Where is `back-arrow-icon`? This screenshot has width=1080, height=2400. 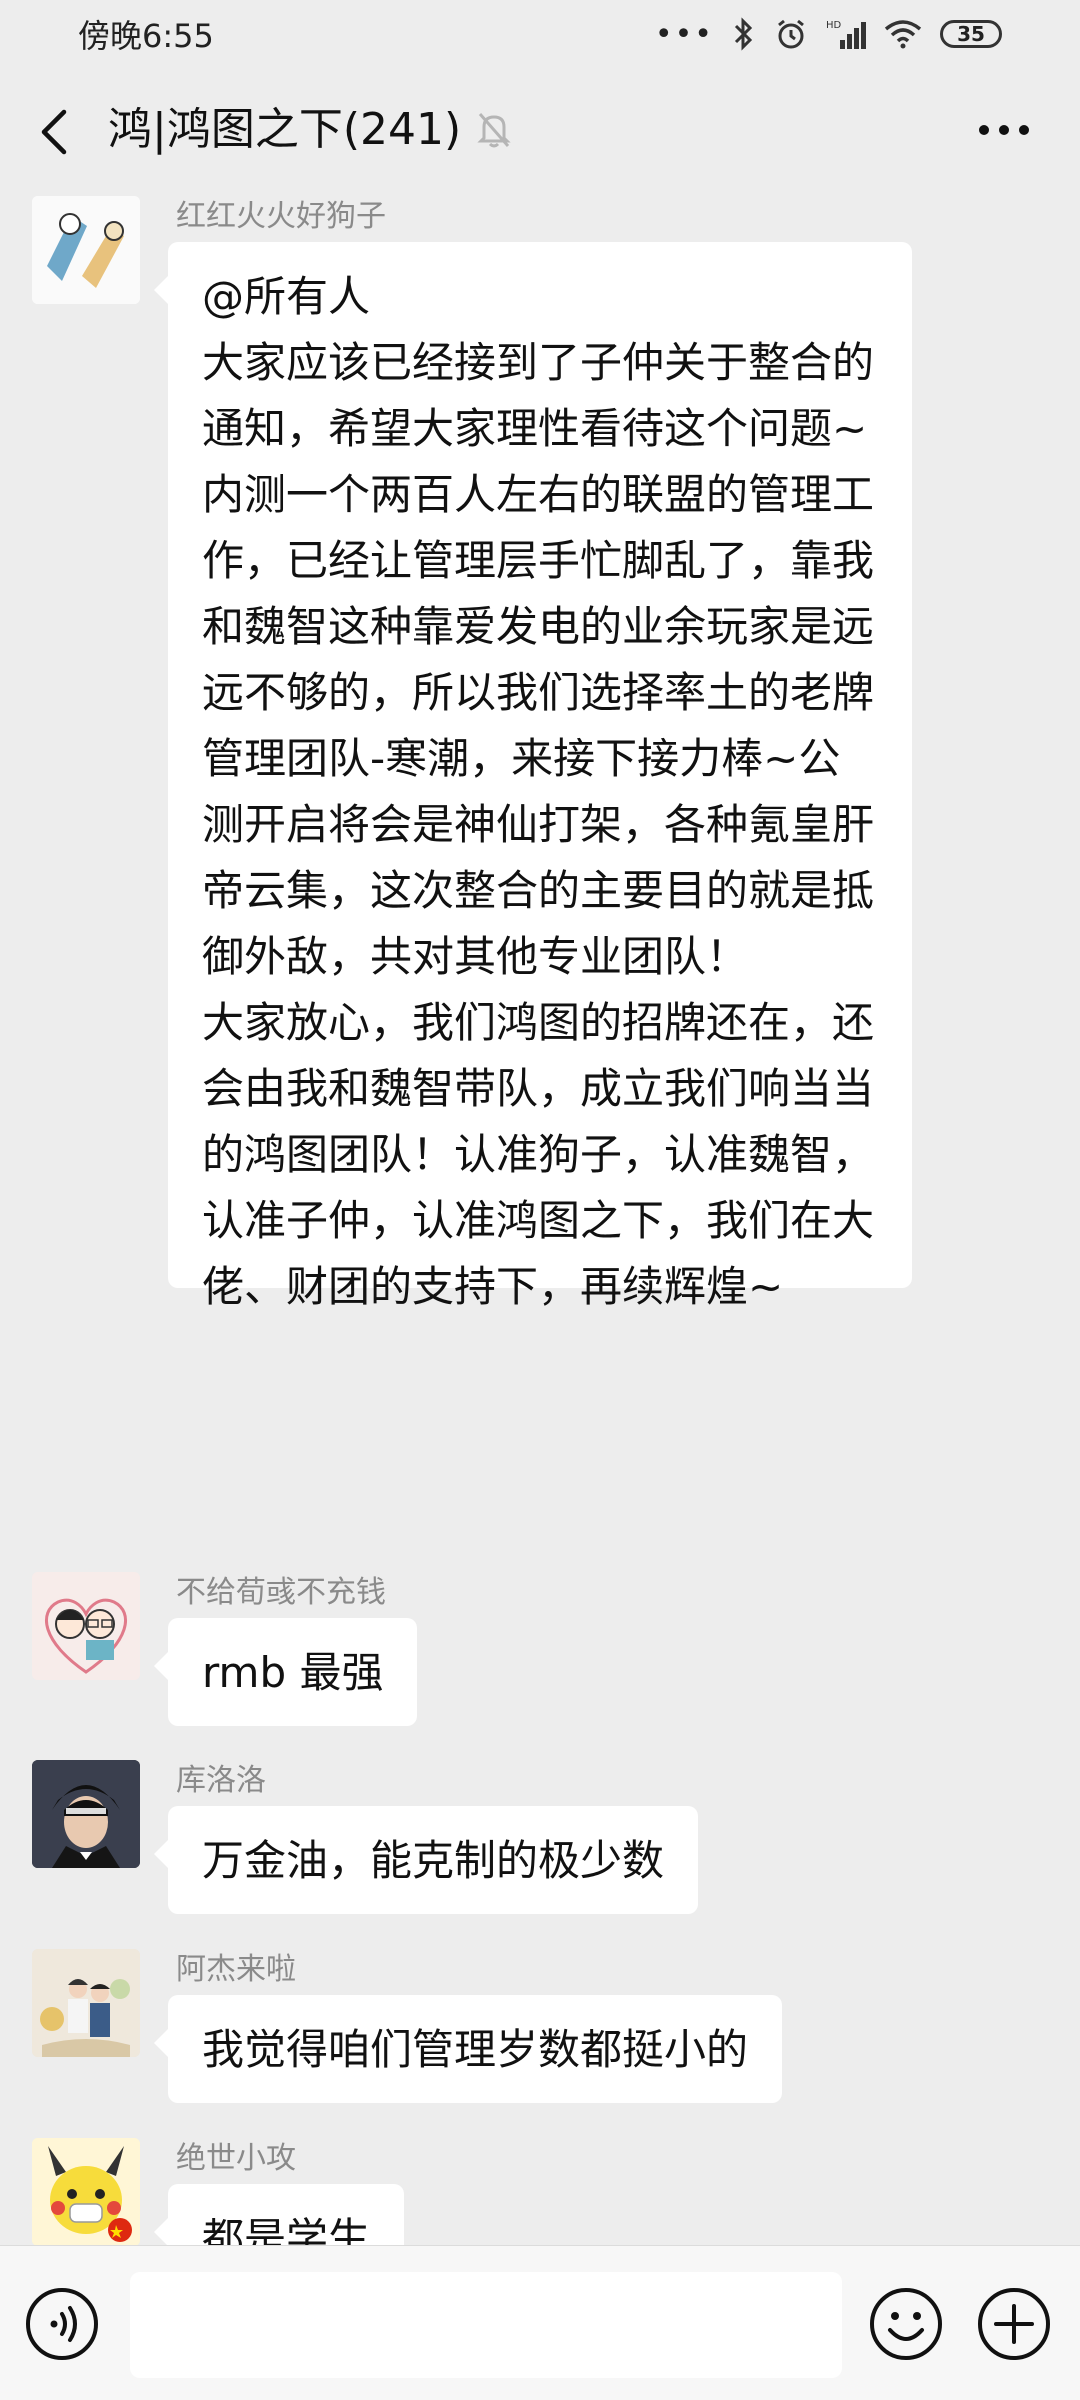
back-arrow-icon is located at coordinates (54, 132).